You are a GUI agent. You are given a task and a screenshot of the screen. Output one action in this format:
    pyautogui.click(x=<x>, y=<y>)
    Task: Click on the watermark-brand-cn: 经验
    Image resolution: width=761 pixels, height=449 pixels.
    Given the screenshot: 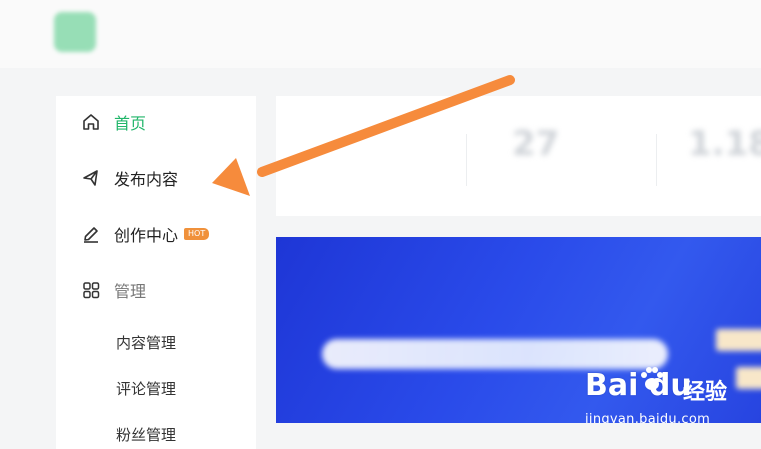 What is the action you would take?
    pyautogui.click(x=705, y=392)
    